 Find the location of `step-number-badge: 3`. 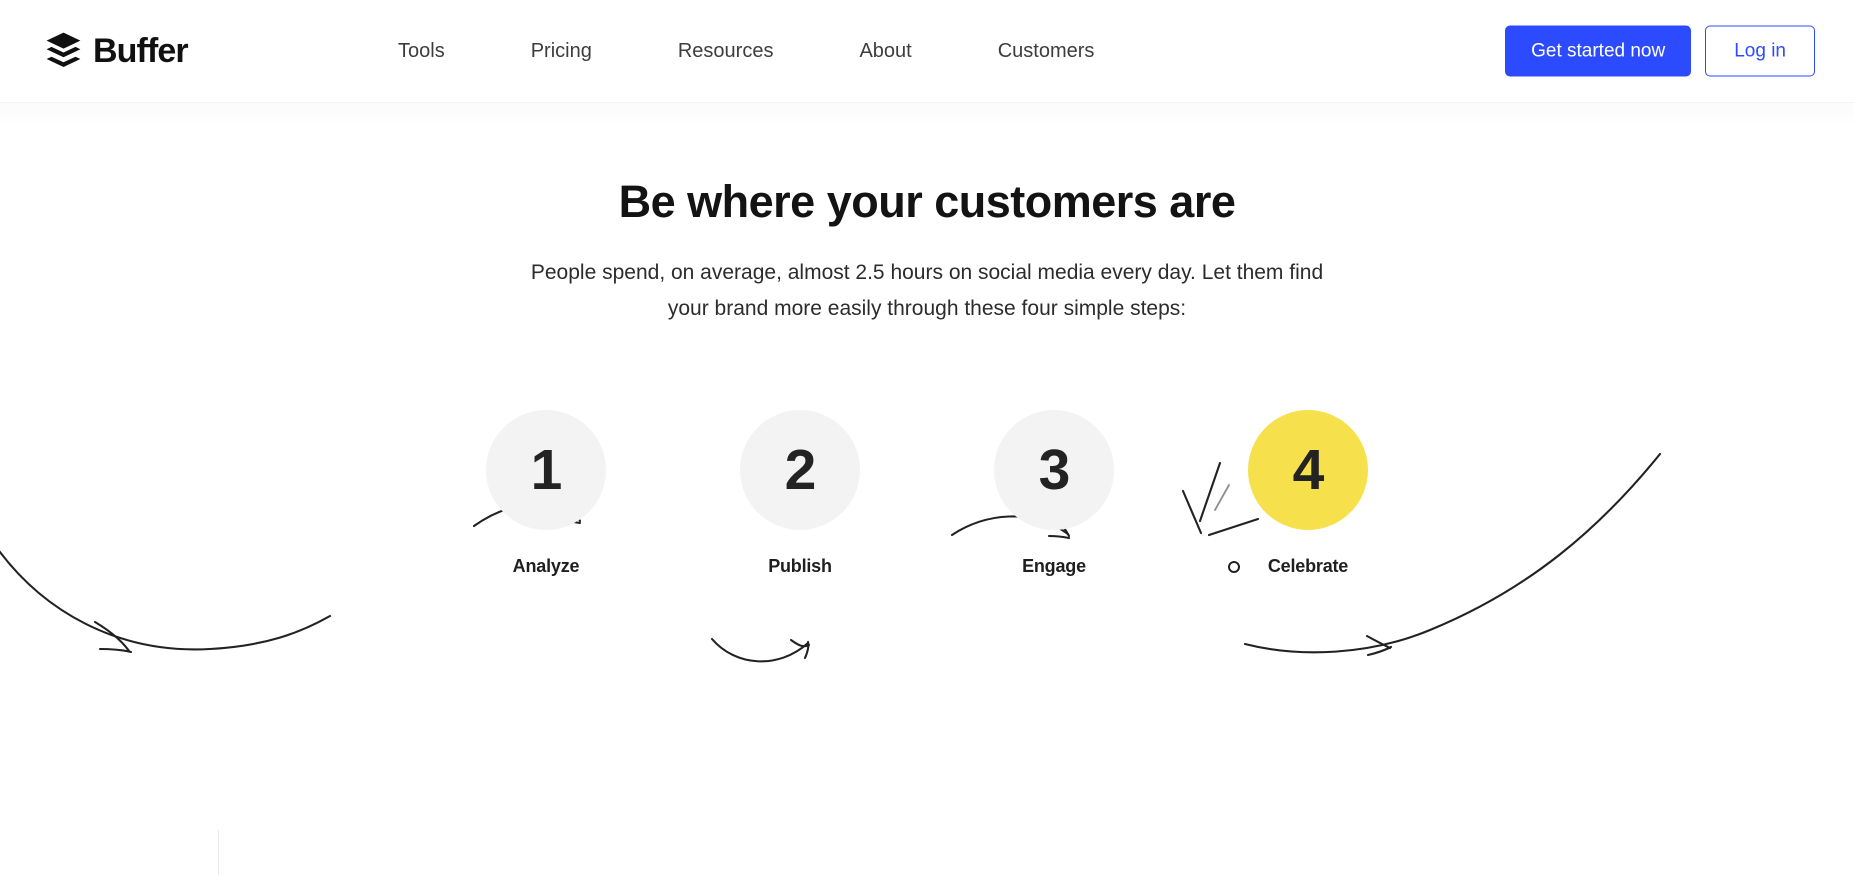

step-number-badge: 3 is located at coordinates (1054, 470).